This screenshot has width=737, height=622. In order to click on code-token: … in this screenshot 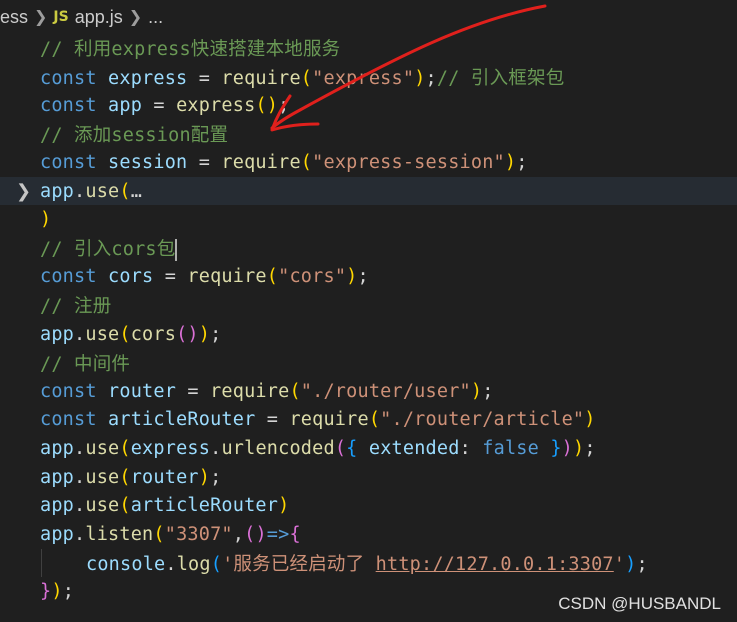, I will do `click(136, 191)`.